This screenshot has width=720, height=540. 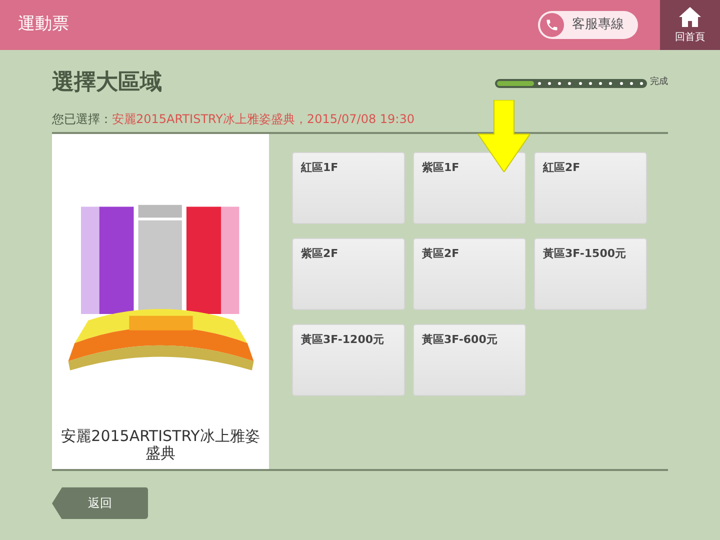 I want to click on app-title: 運動票, so click(x=43, y=24).